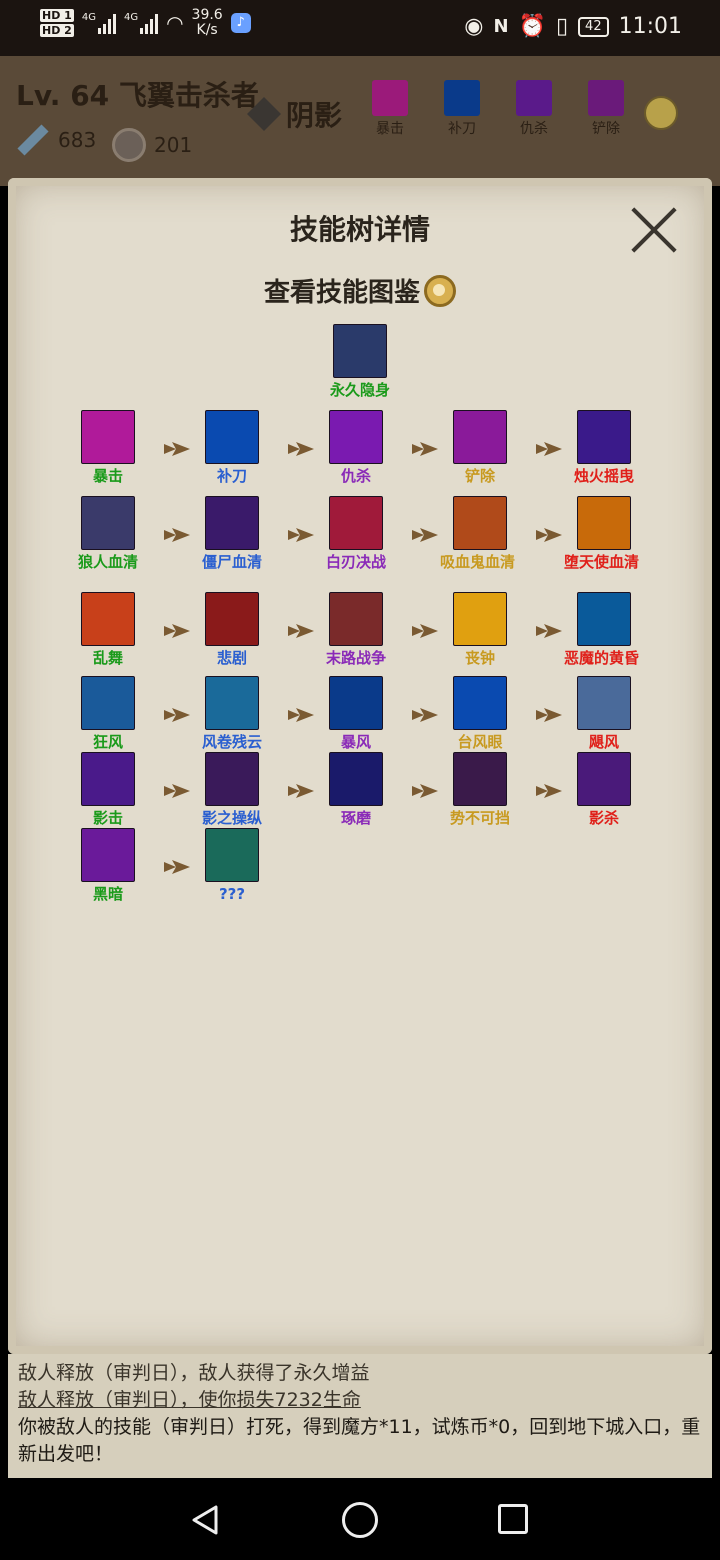  Describe the element at coordinates (604, 523) in the screenshot. I see `fallen-angel-icon` at that location.